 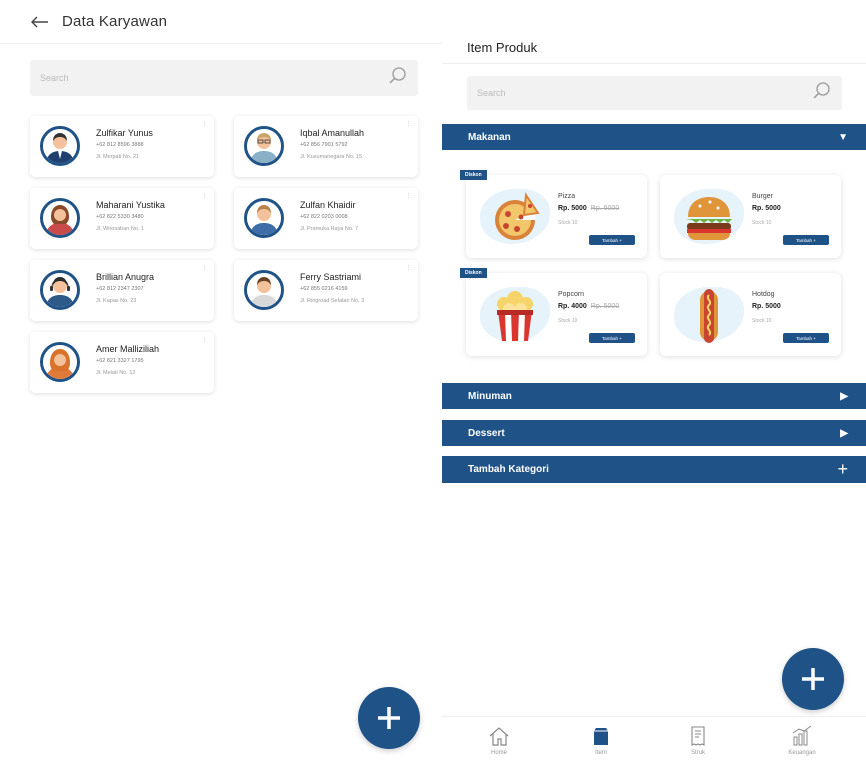 What do you see at coordinates (502, 47) in the screenshot?
I see `page-title: Item Produk` at bounding box center [502, 47].